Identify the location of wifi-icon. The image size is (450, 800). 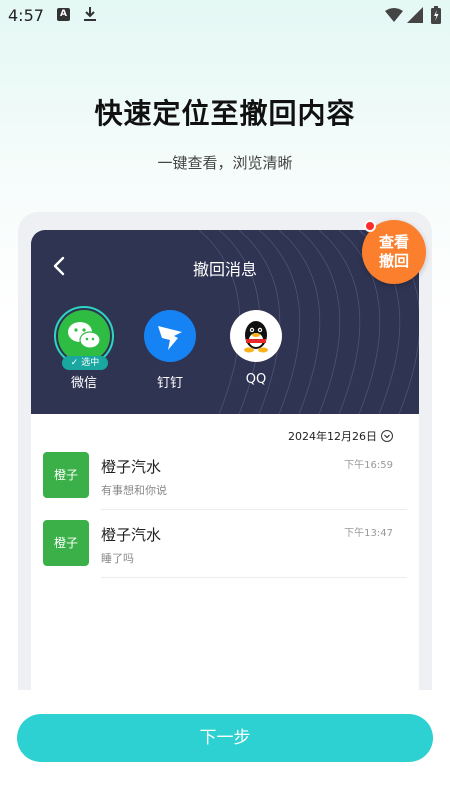
(394, 15).